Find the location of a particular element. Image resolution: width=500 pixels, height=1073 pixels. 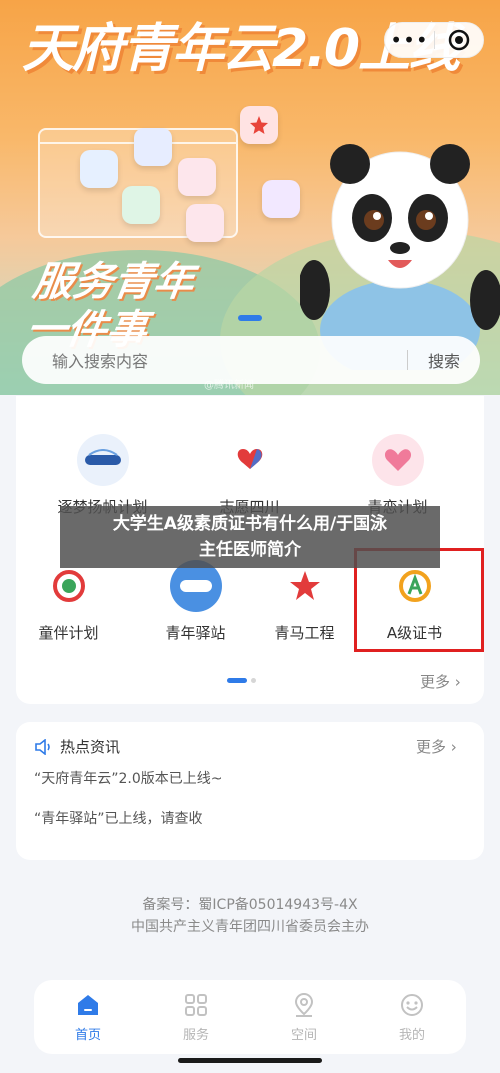

search-button: 搜索 is located at coordinates (444, 360).